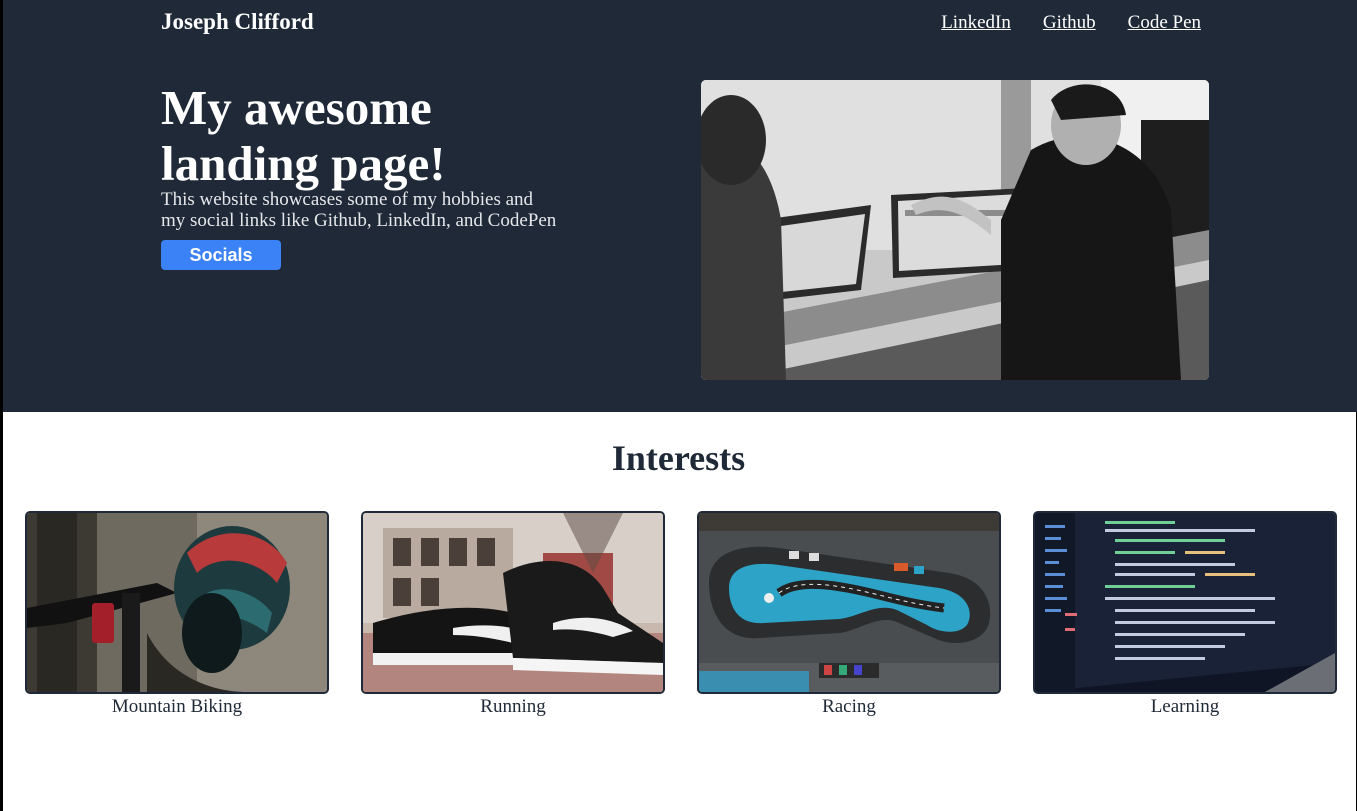 This screenshot has width=1357, height=811. I want to click on hero-title: My awesome landing page!, so click(303, 135).